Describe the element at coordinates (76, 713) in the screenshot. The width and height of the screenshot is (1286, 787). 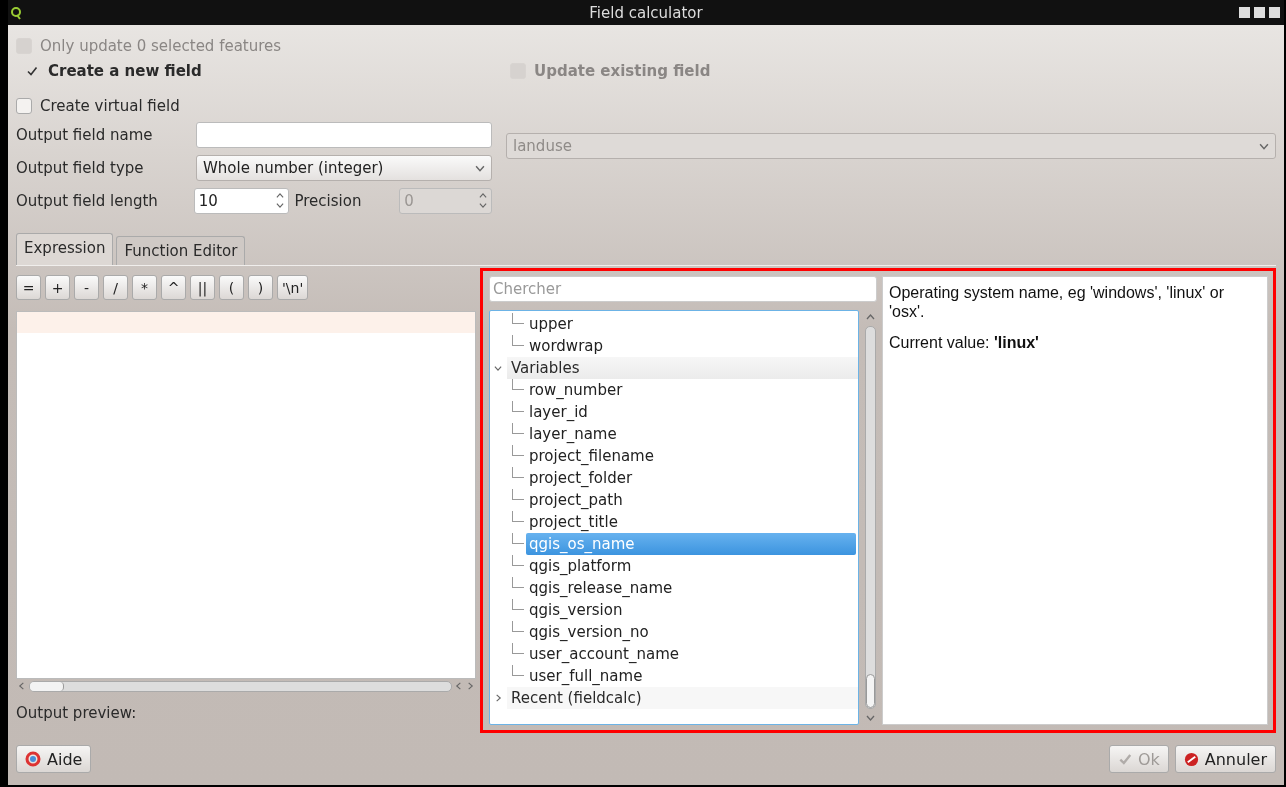
I see `output-preview-label: Output preview:` at that location.